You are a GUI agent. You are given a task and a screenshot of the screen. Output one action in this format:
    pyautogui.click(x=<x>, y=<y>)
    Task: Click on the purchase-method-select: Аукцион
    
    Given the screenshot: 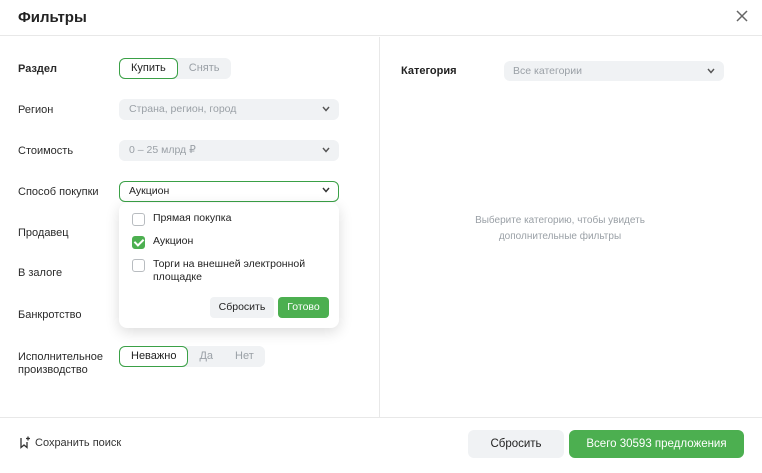 What is the action you would take?
    pyautogui.click(x=229, y=191)
    